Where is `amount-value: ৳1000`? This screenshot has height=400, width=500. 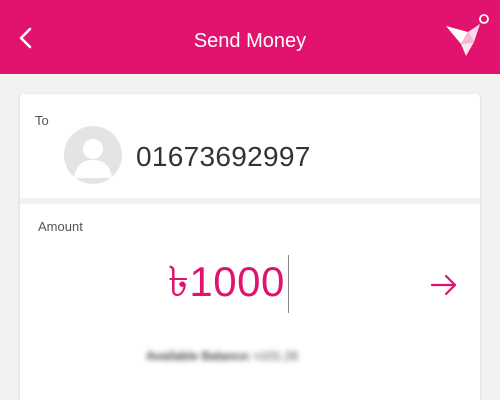
amount-value: ৳1000 is located at coordinates (226, 281).